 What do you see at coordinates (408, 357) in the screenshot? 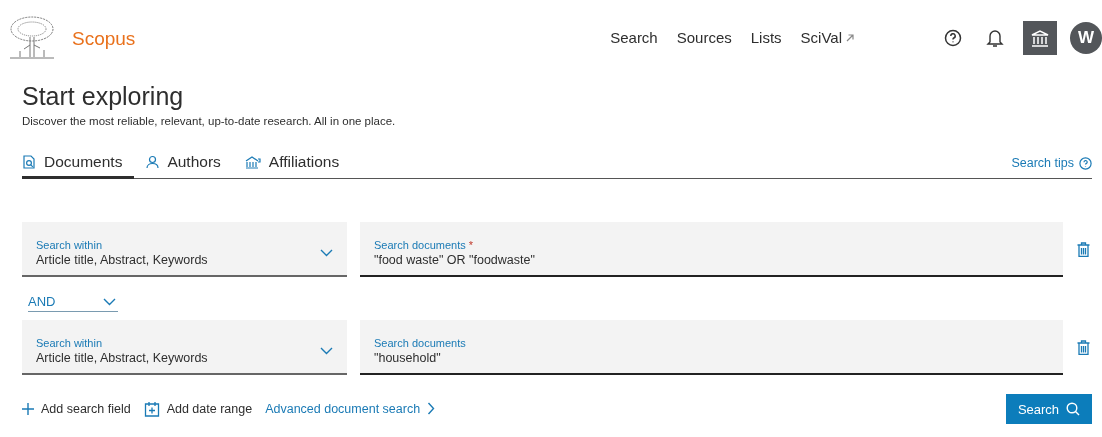
I see `field-value: "household"` at bounding box center [408, 357].